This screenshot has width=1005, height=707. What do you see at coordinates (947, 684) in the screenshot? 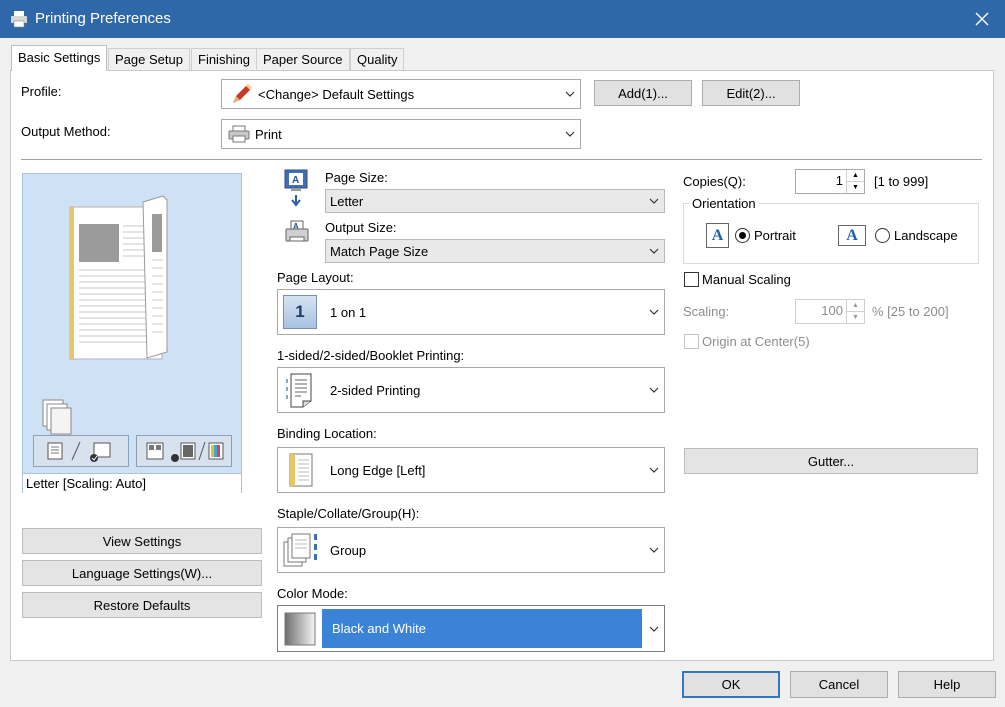
I see `help-button: Help` at bounding box center [947, 684].